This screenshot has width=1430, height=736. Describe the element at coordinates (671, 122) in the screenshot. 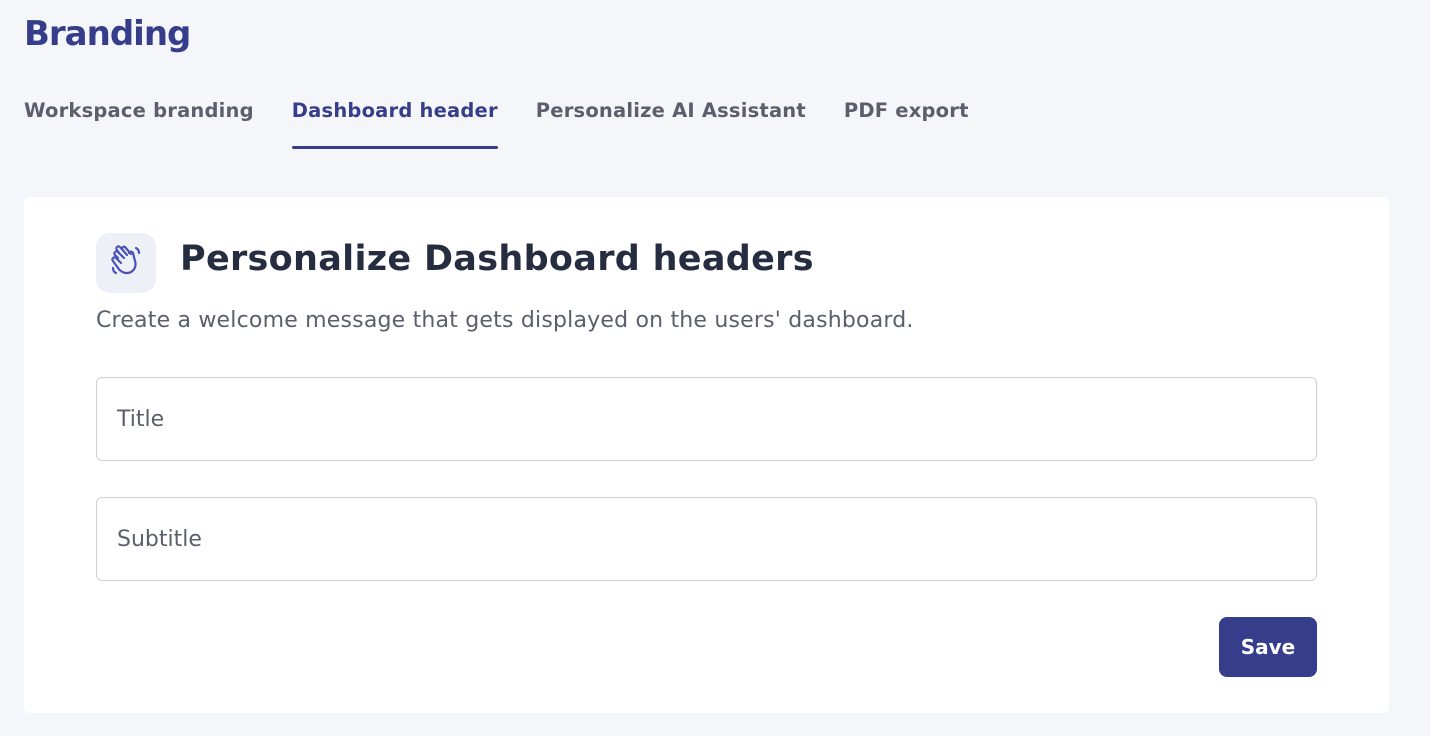

I see `tab-personalize-ai-assistant: Personalize AI Assistant` at that location.